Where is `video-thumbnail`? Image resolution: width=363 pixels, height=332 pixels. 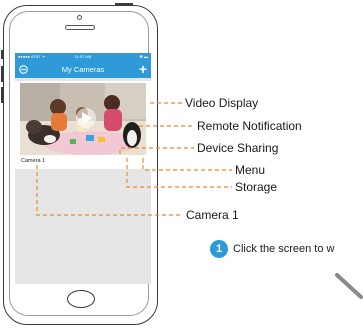 video-thumbnail is located at coordinates (83, 119).